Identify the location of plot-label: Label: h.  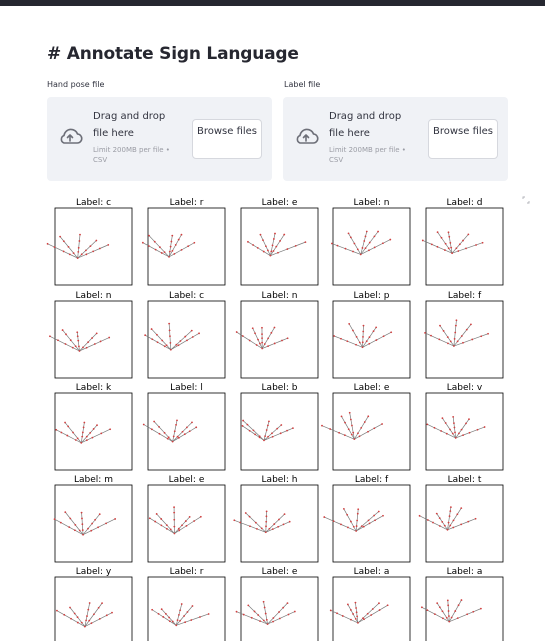
(280, 480).